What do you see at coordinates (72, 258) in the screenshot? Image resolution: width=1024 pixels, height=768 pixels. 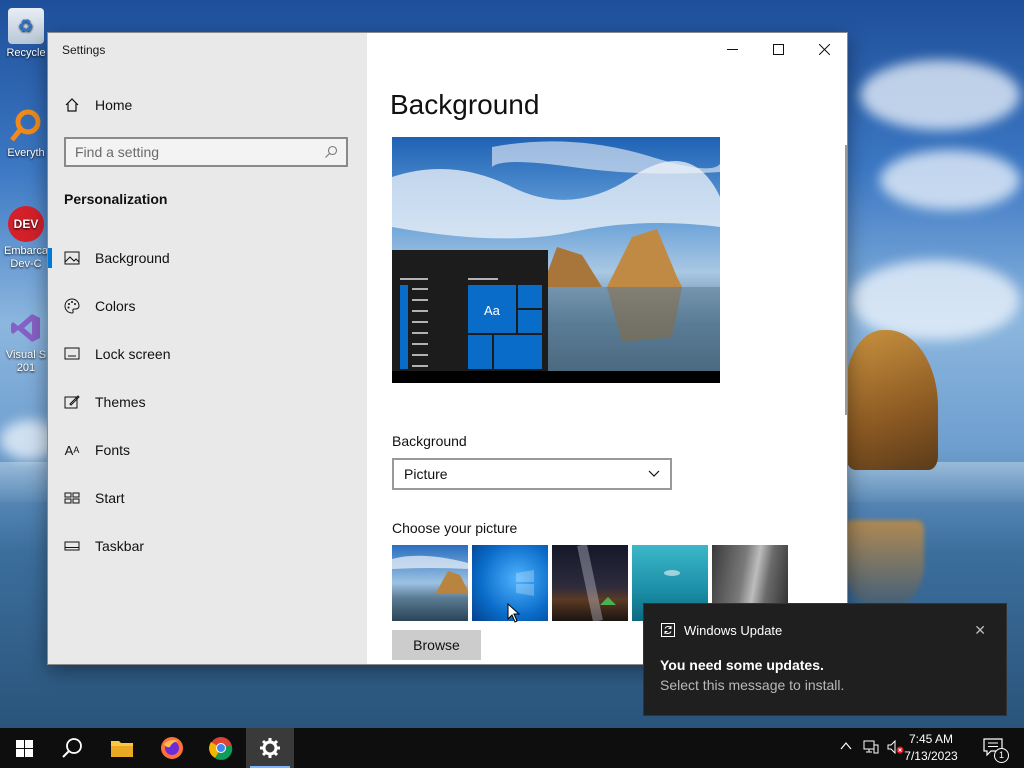 I see `picture-icon` at bounding box center [72, 258].